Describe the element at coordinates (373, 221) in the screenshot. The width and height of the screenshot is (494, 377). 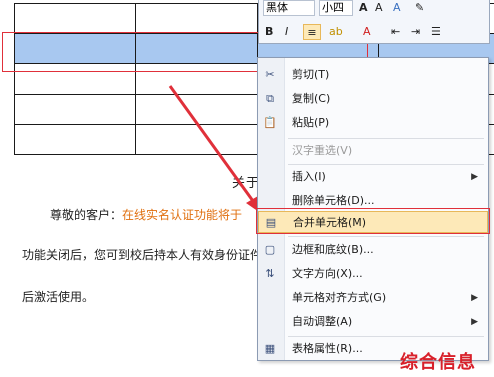
I see `merge-cells-annotation-box` at that location.